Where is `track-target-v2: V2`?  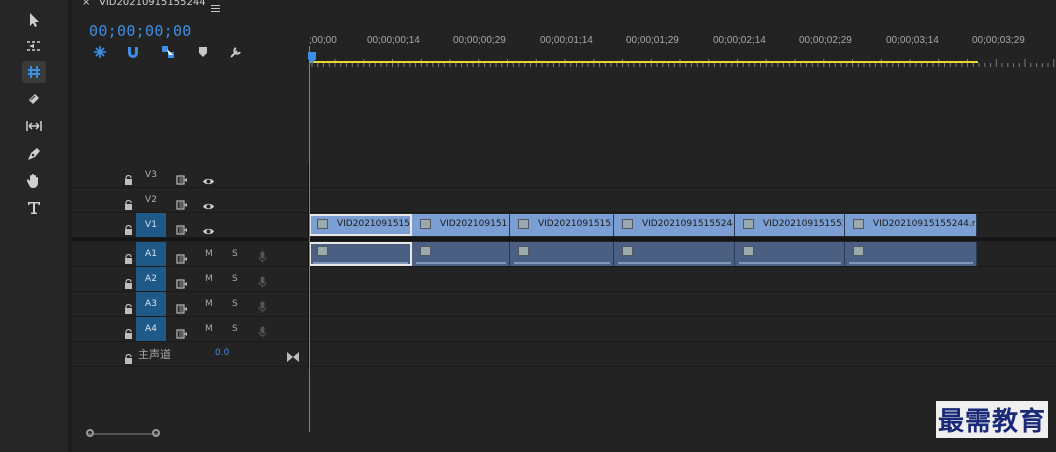
track-target-v2: V2 is located at coordinates (151, 200).